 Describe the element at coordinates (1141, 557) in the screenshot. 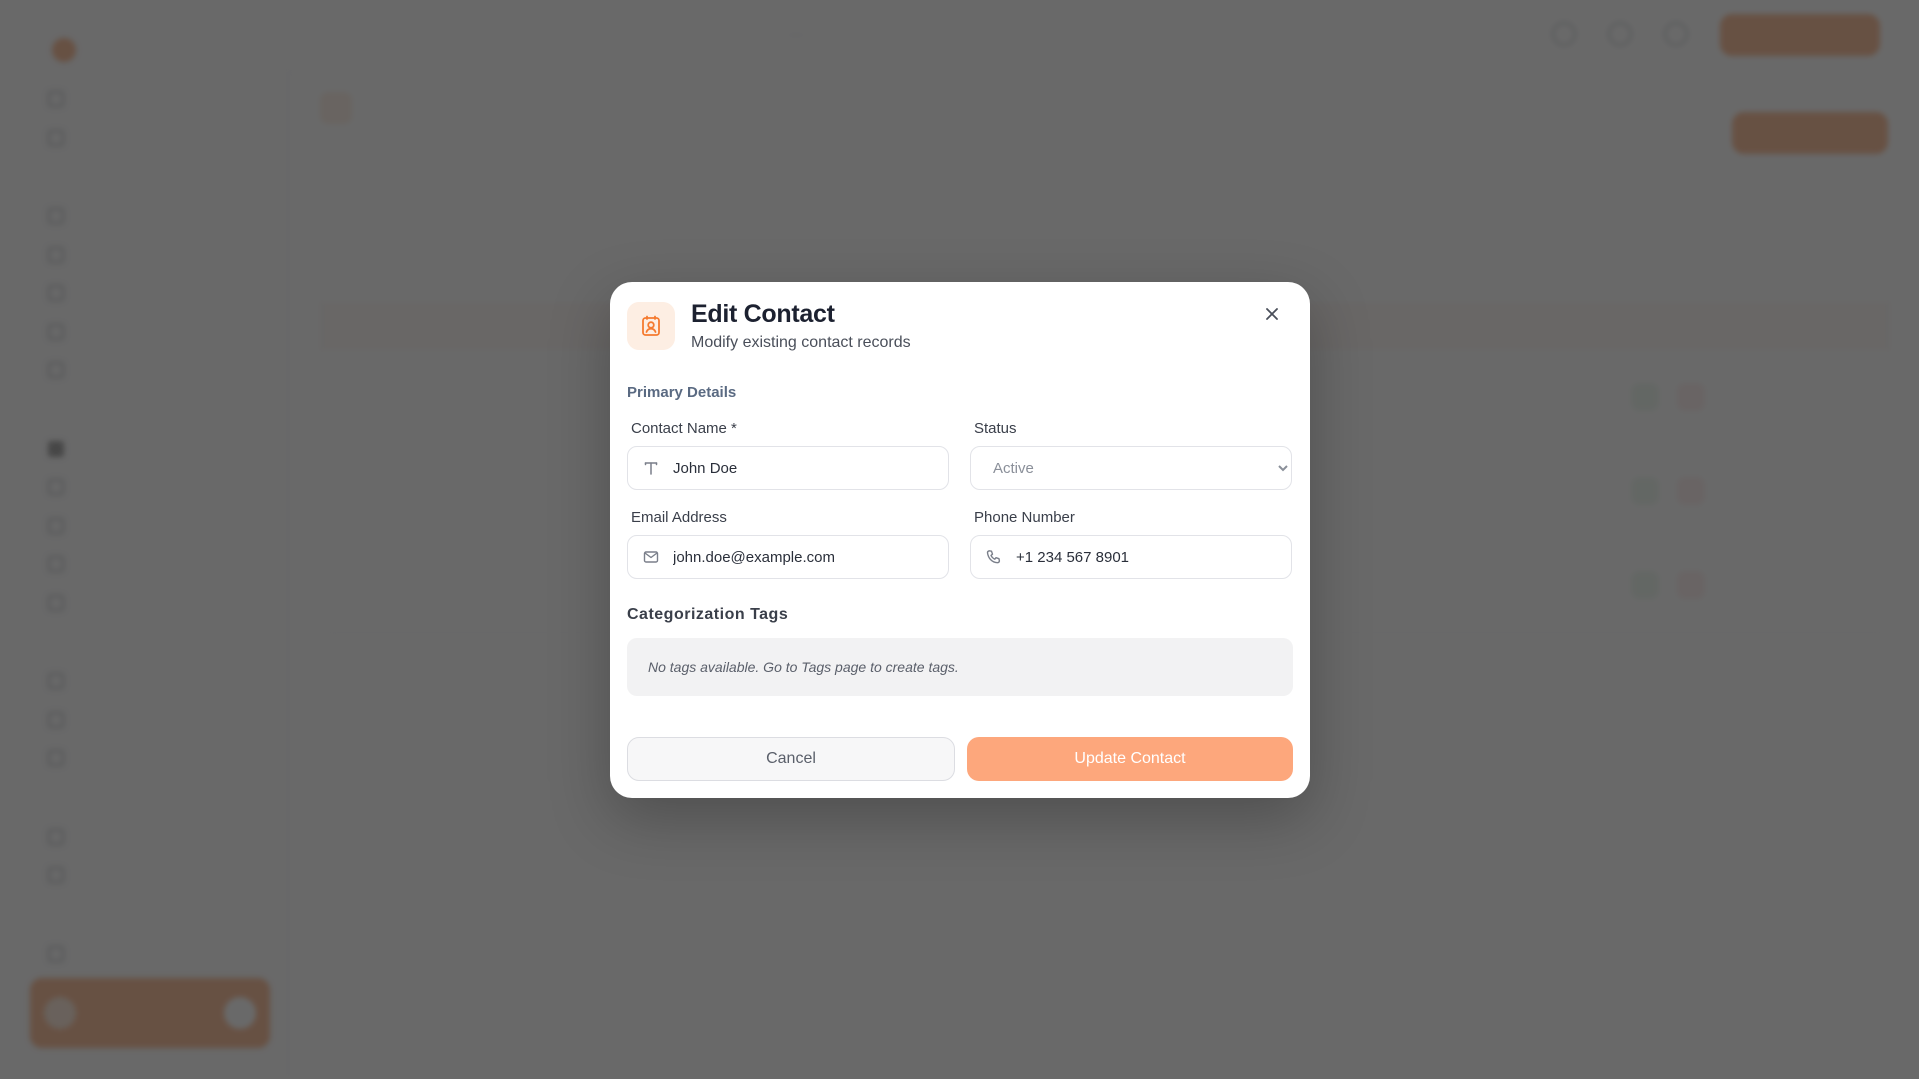

I see `phone-input` at that location.